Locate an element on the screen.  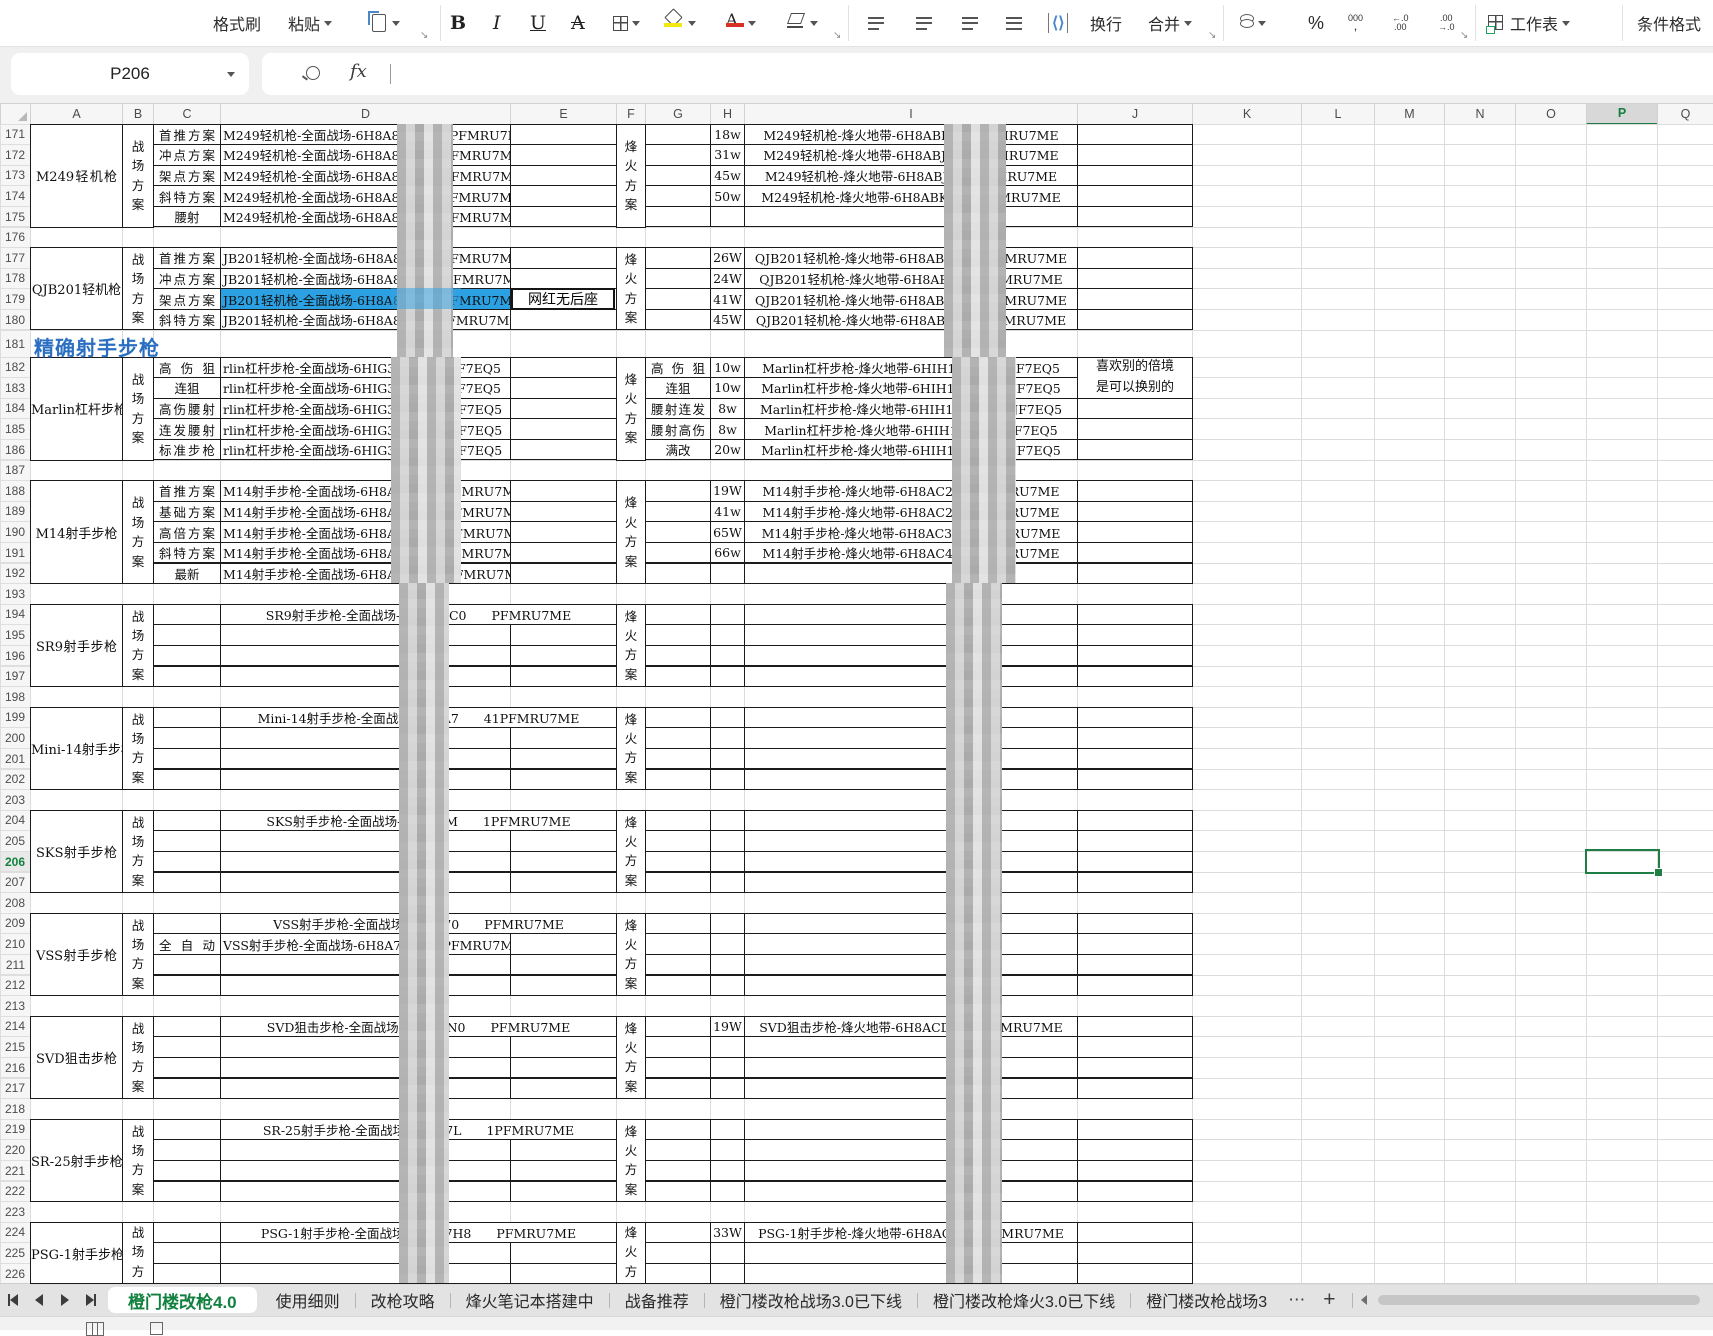
column-header-J: J is located at coordinates (1135, 114).